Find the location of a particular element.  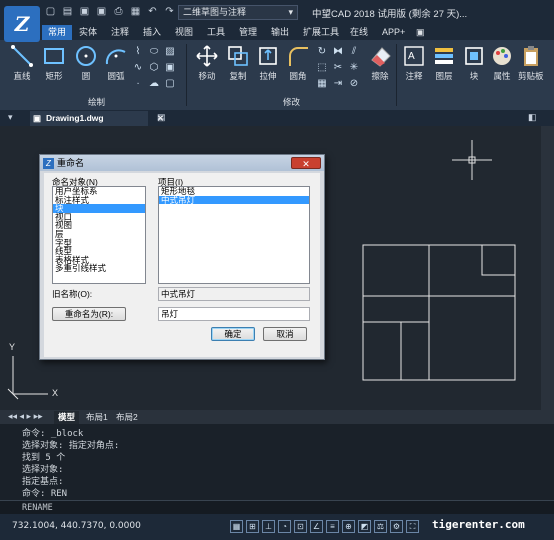

lineweight-icon: ≡ is located at coordinates (332, 526).